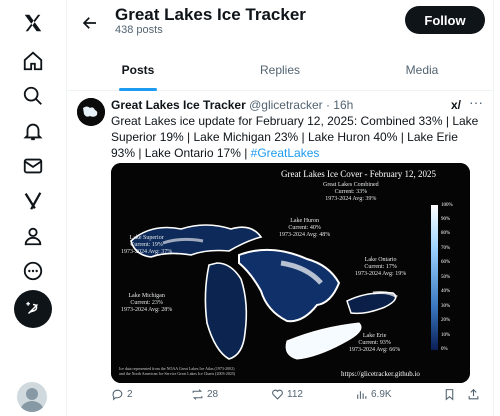 This screenshot has width=500, height=416. Describe the element at coordinates (456, 105) in the screenshot. I see `grok-explain-icon: x/` at that location.